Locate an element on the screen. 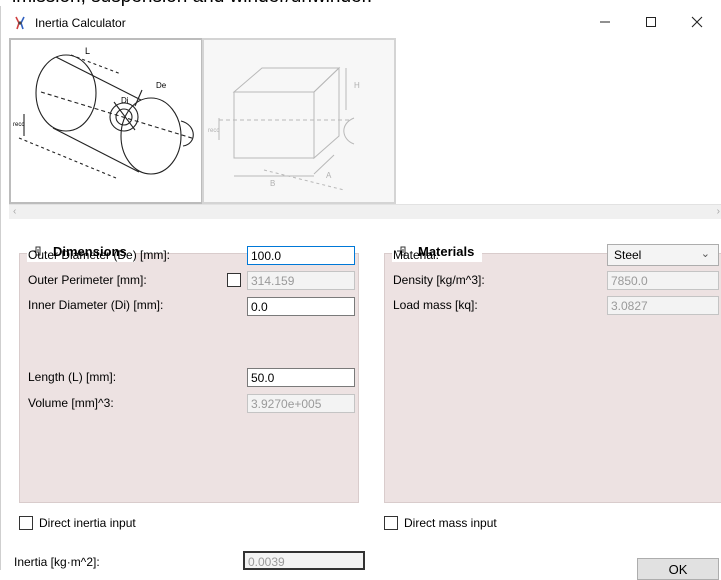 This screenshot has height=580, width=721. minimize-icon is located at coordinates (605, 22).